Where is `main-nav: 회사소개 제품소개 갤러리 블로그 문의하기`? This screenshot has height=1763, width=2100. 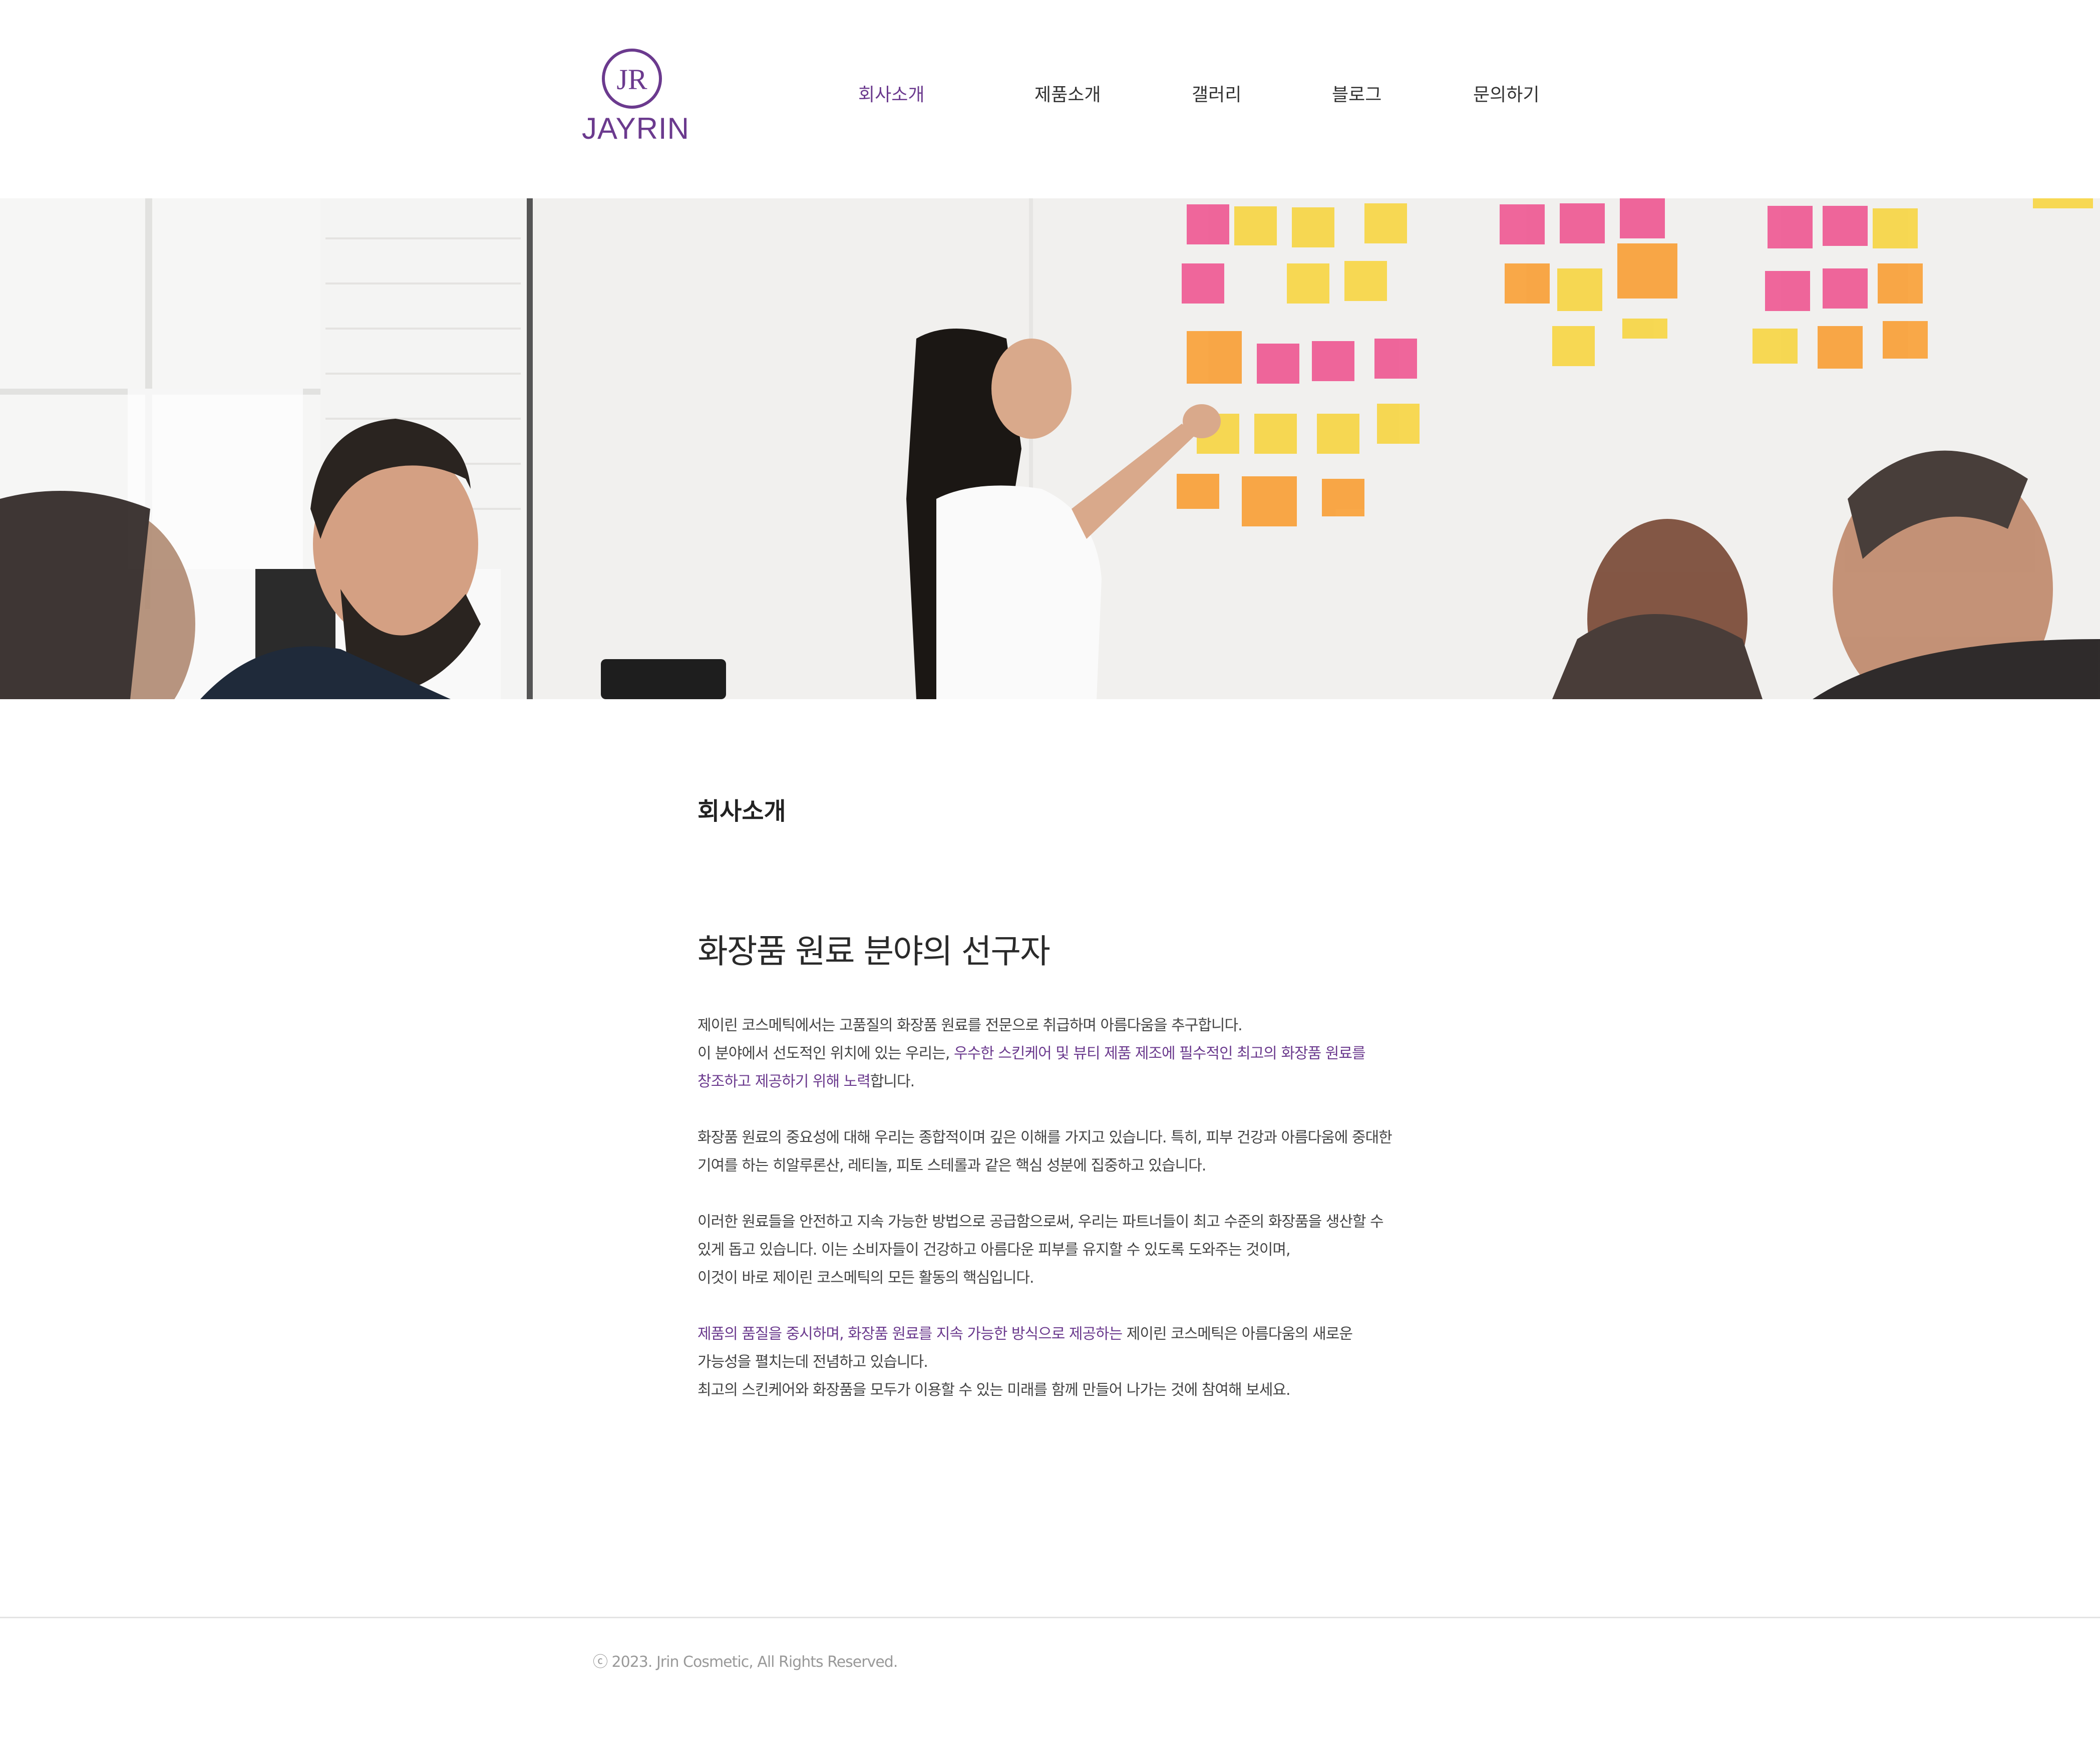
main-nav: 회사소개 제품소개 갤러리 블로그 문의하기 is located at coordinates (1050, 97).